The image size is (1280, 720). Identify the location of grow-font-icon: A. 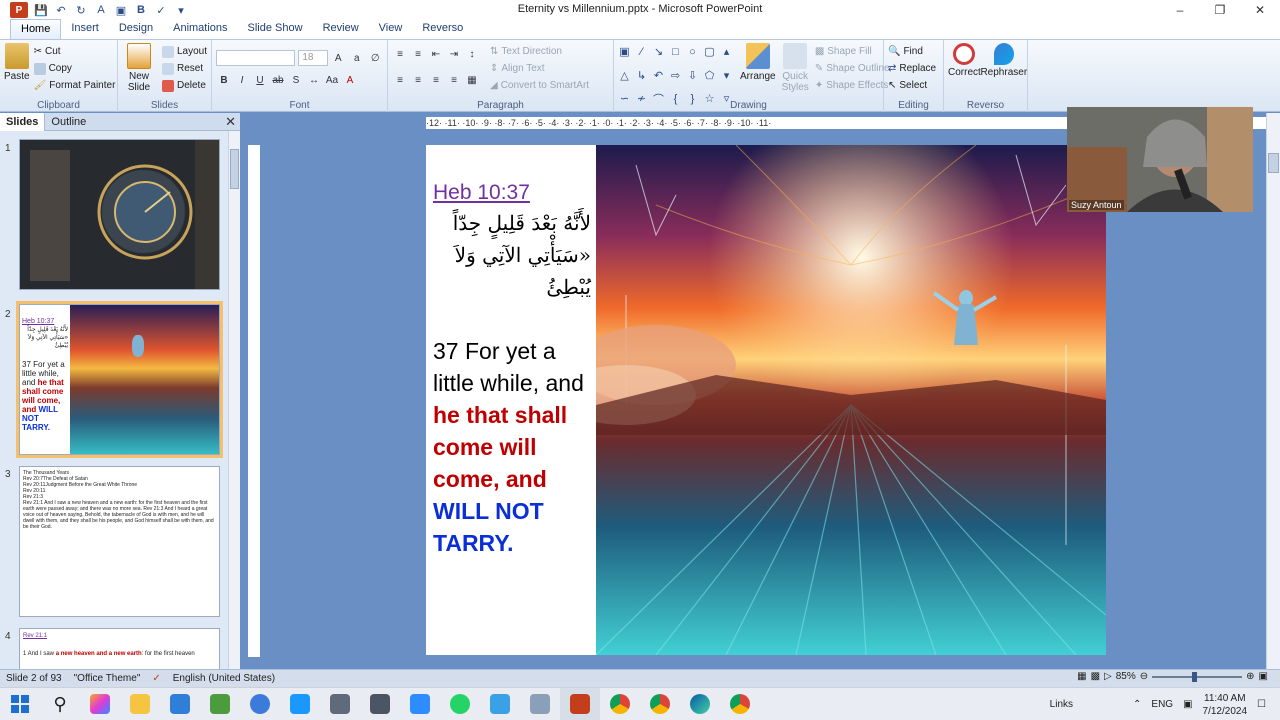
(339, 58).